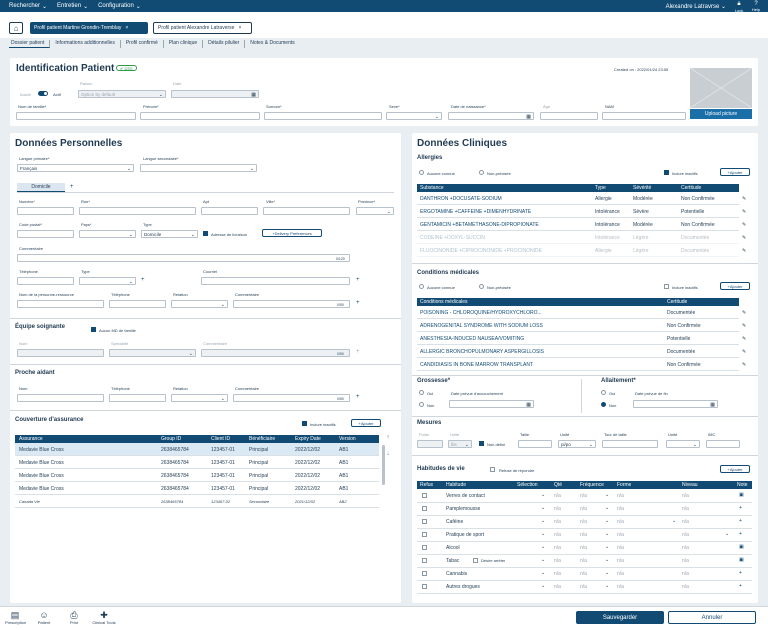 The height and width of the screenshot is (630, 768). I want to click on proche-nom-input, so click(60, 398).